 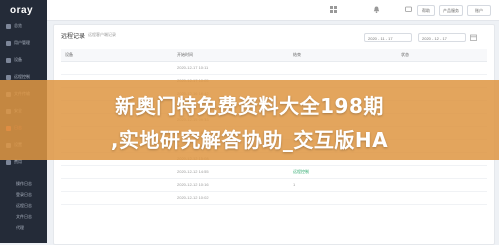 I want to click on banner-subheadline: ,实地研究解答协助_交互版HA, so click(x=249, y=140).